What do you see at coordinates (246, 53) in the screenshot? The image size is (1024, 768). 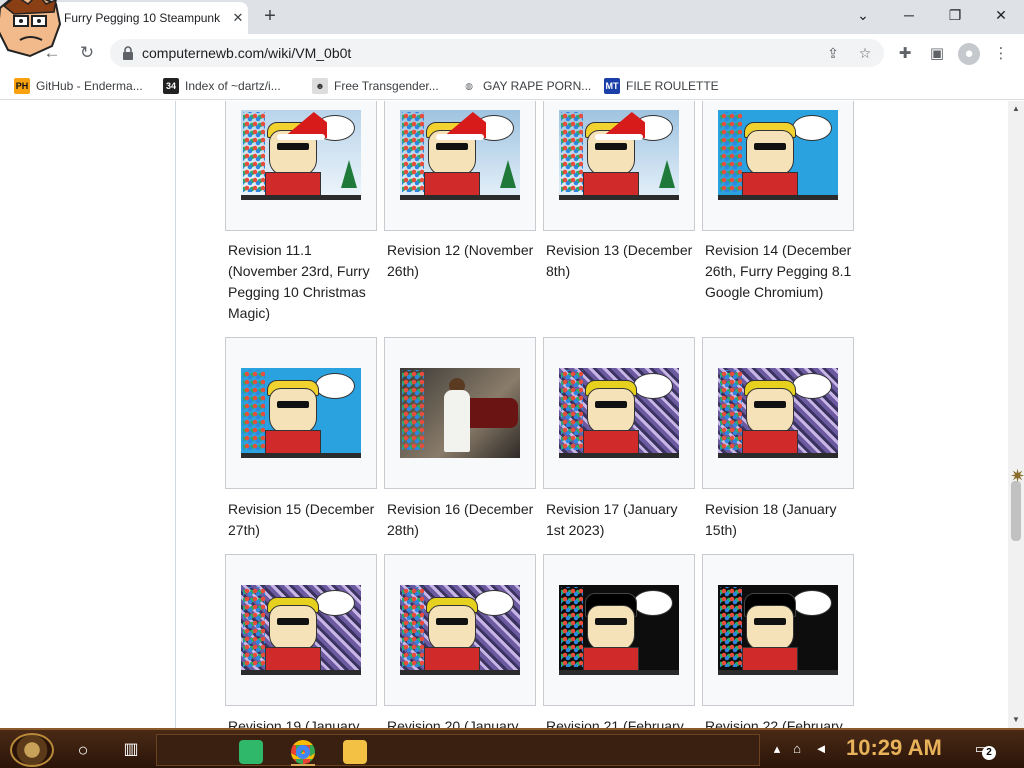 I see `url-text: computernewb.com/wiki/VM_0b0t` at bounding box center [246, 53].